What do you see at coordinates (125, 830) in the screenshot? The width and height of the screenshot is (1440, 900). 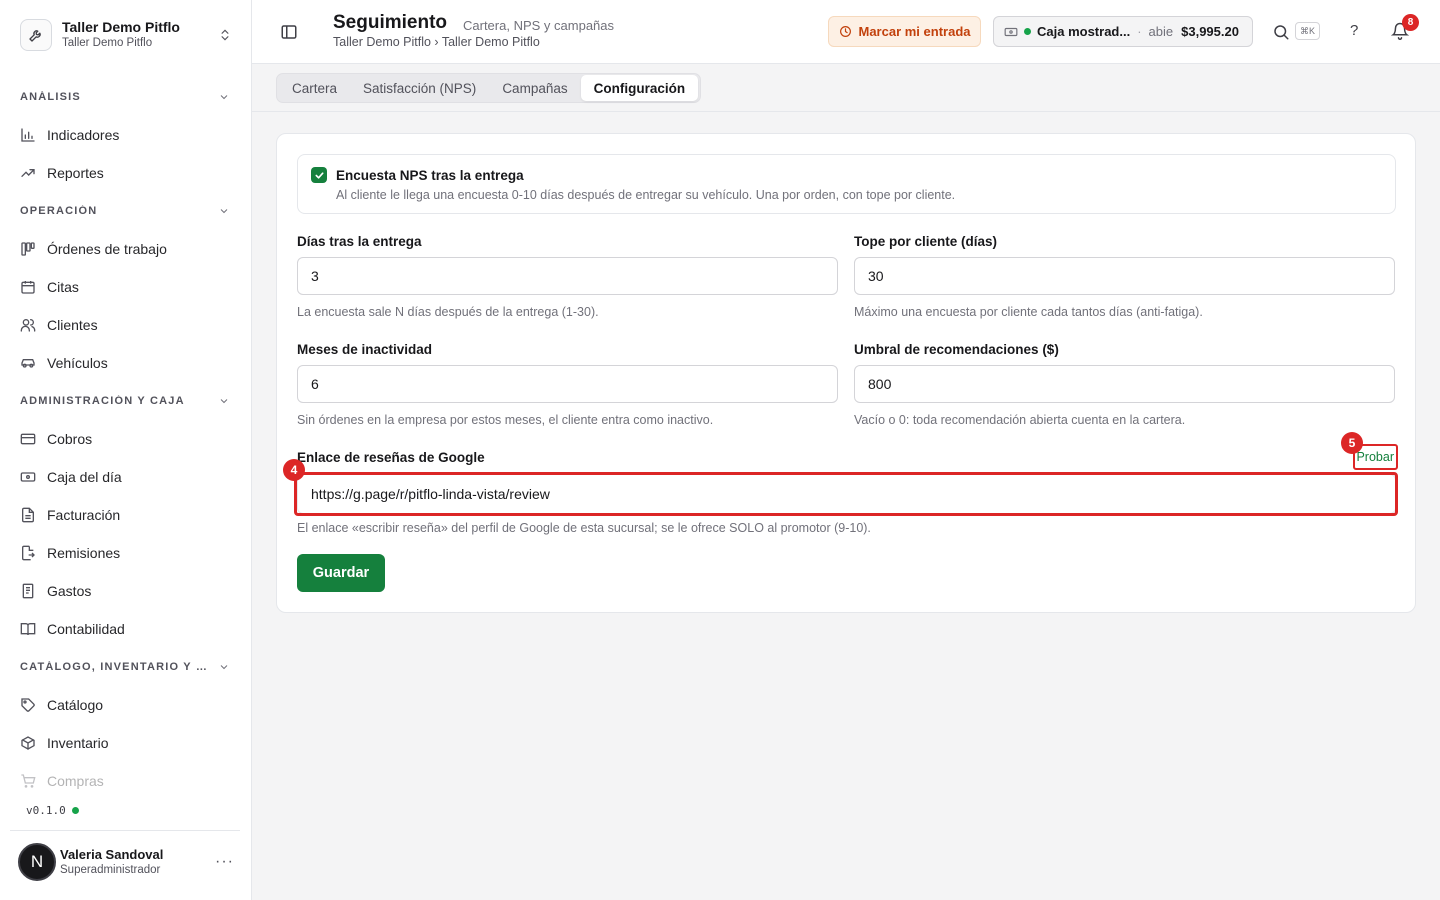 I see `divider` at bounding box center [125, 830].